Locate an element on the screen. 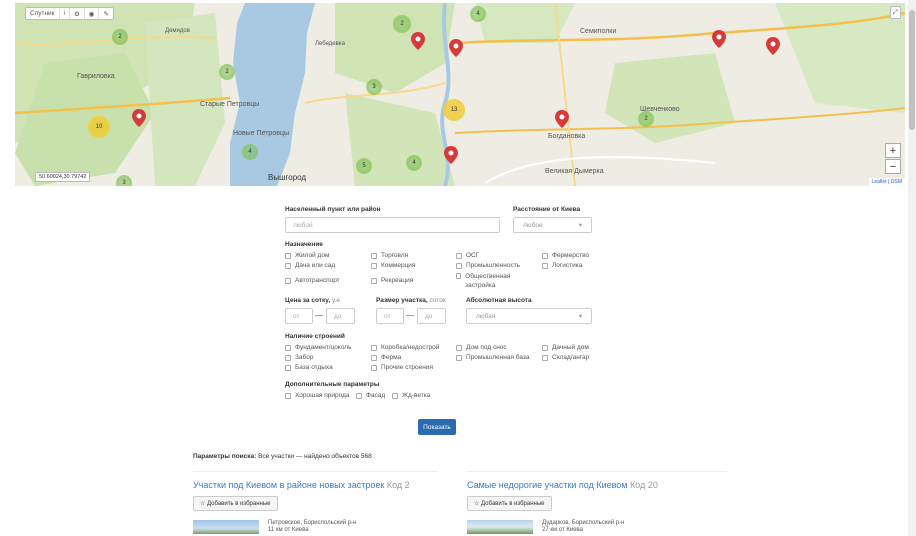 The height and width of the screenshot is (536, 916). buildings-checkbox: Склад/ангар is located at coordinates (565, 357).